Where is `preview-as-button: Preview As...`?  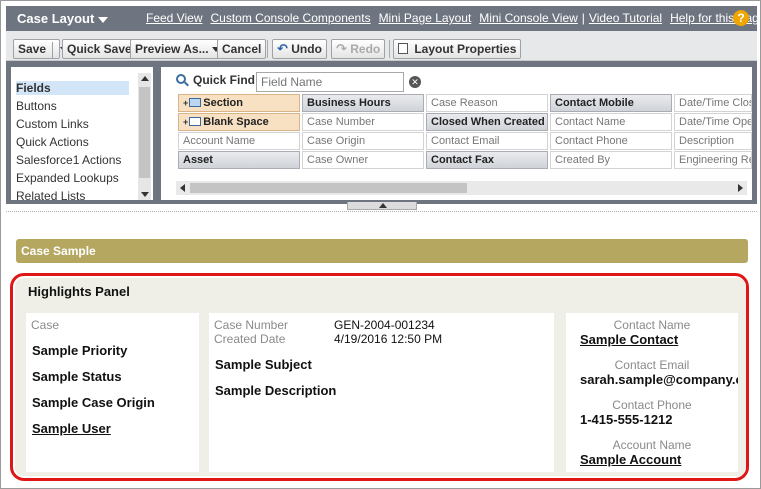 preview-as-button: Preview As... is located at coordinates (177, 49).